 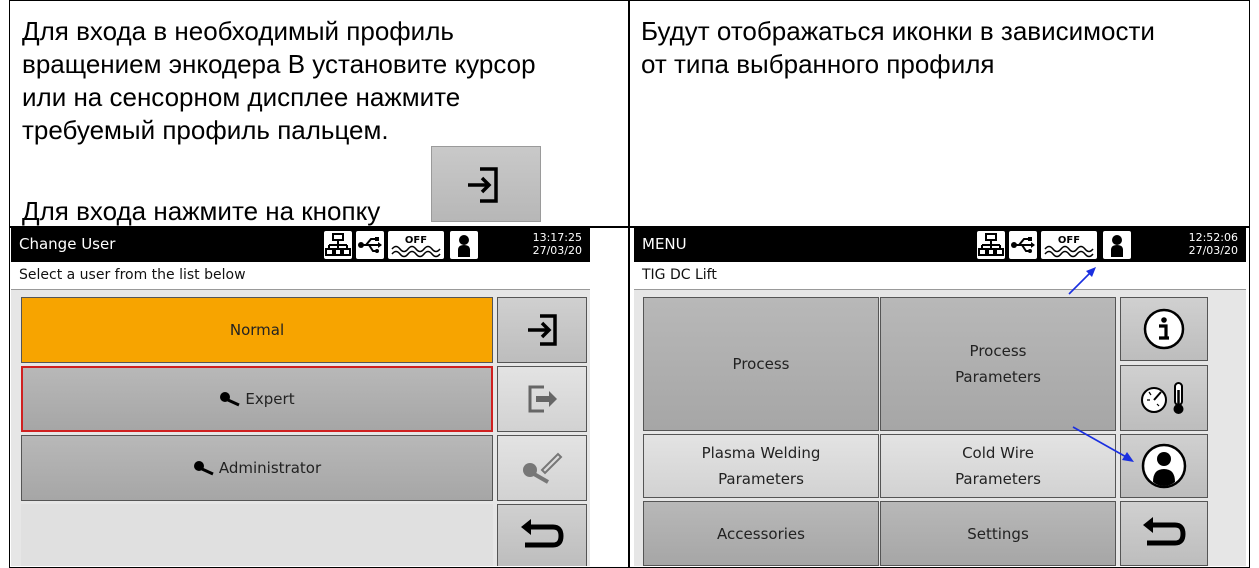 I want to click on clock: 13:17:25 27/03/20, so click(x=557, y=244).